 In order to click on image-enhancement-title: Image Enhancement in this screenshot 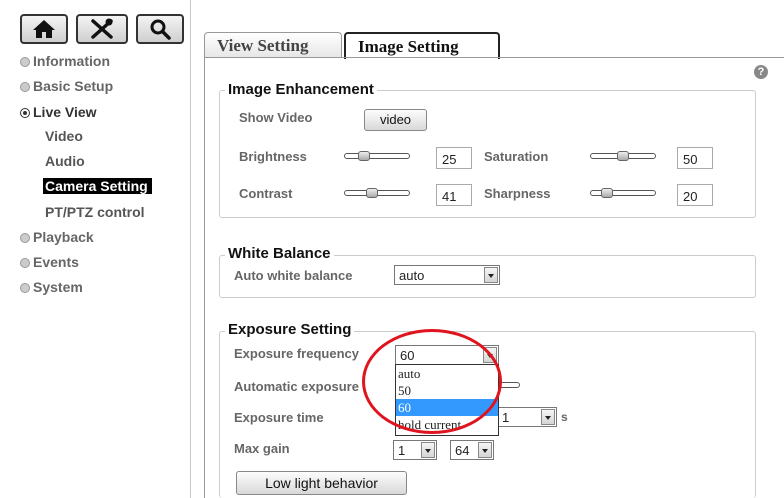, I will do `click(301, 89)`.